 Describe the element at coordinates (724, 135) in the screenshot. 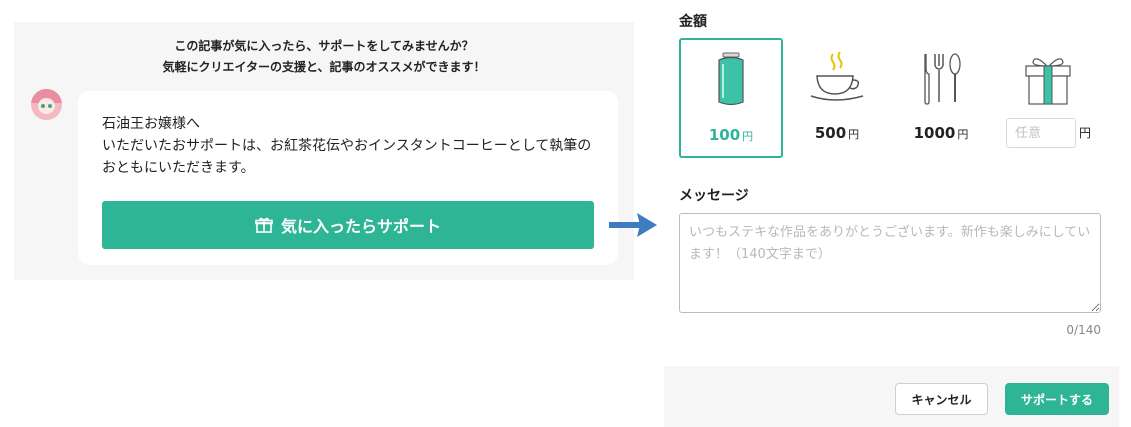

I see `amount-value-100: 100` at that location.